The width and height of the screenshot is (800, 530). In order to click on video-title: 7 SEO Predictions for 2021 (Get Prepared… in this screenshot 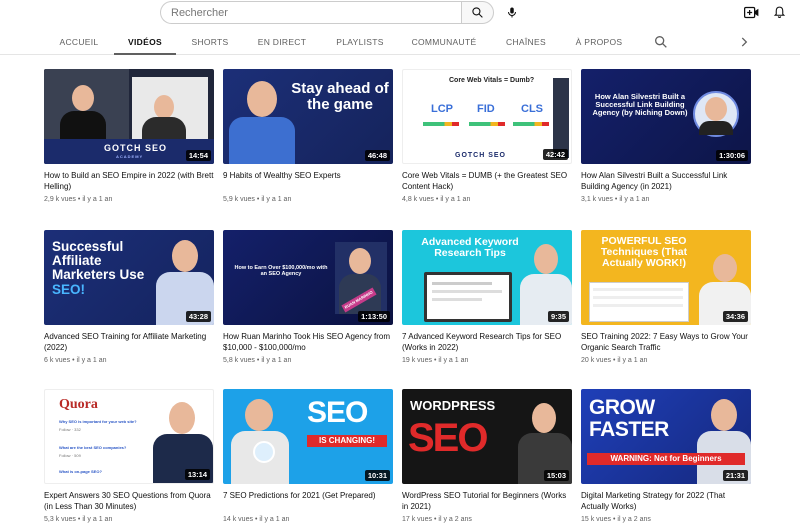, I will do `click(308, 501)`.